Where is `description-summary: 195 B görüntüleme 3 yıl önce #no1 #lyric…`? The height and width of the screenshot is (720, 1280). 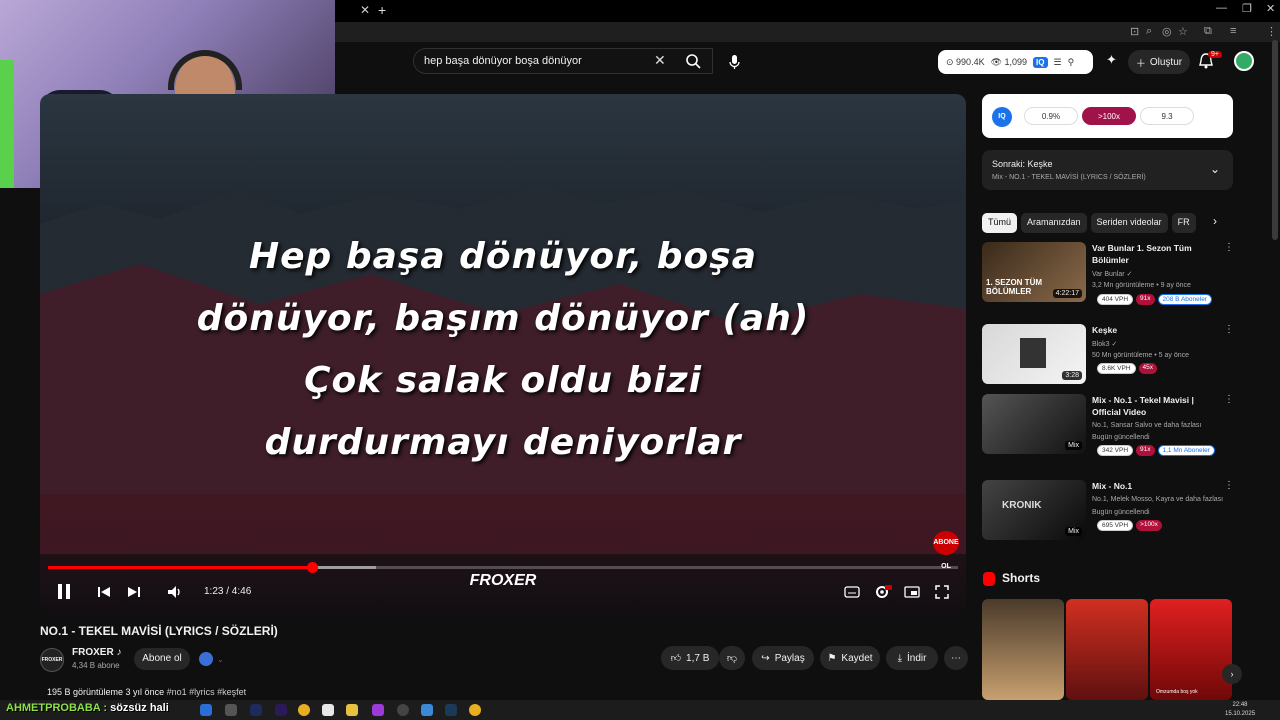
description-summary: 195 B görüntüleme 3 yıl önce #no1 #lyric… is located at coordinates (146, 692).